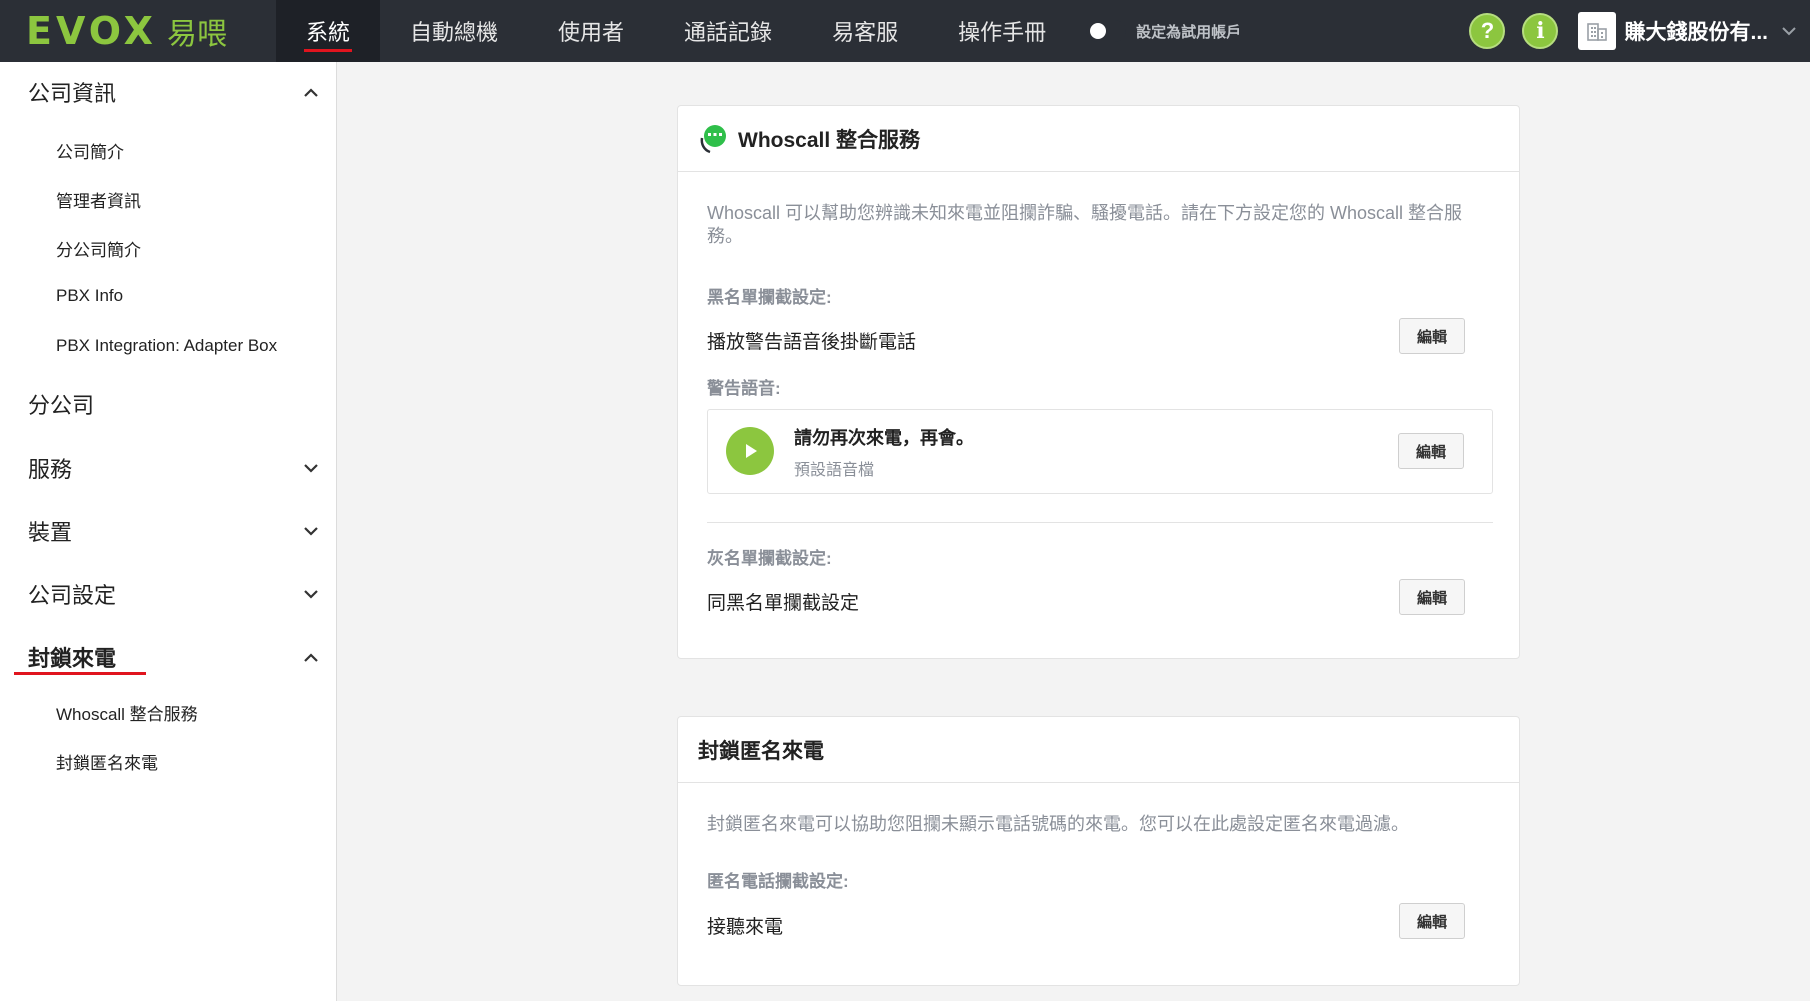 Image resolution: width=1810 pixels, height=1001 pixels. I want to click on sidebar-item-pbx-integration: PBX Integration: Adapter Box, so click(166, 346).